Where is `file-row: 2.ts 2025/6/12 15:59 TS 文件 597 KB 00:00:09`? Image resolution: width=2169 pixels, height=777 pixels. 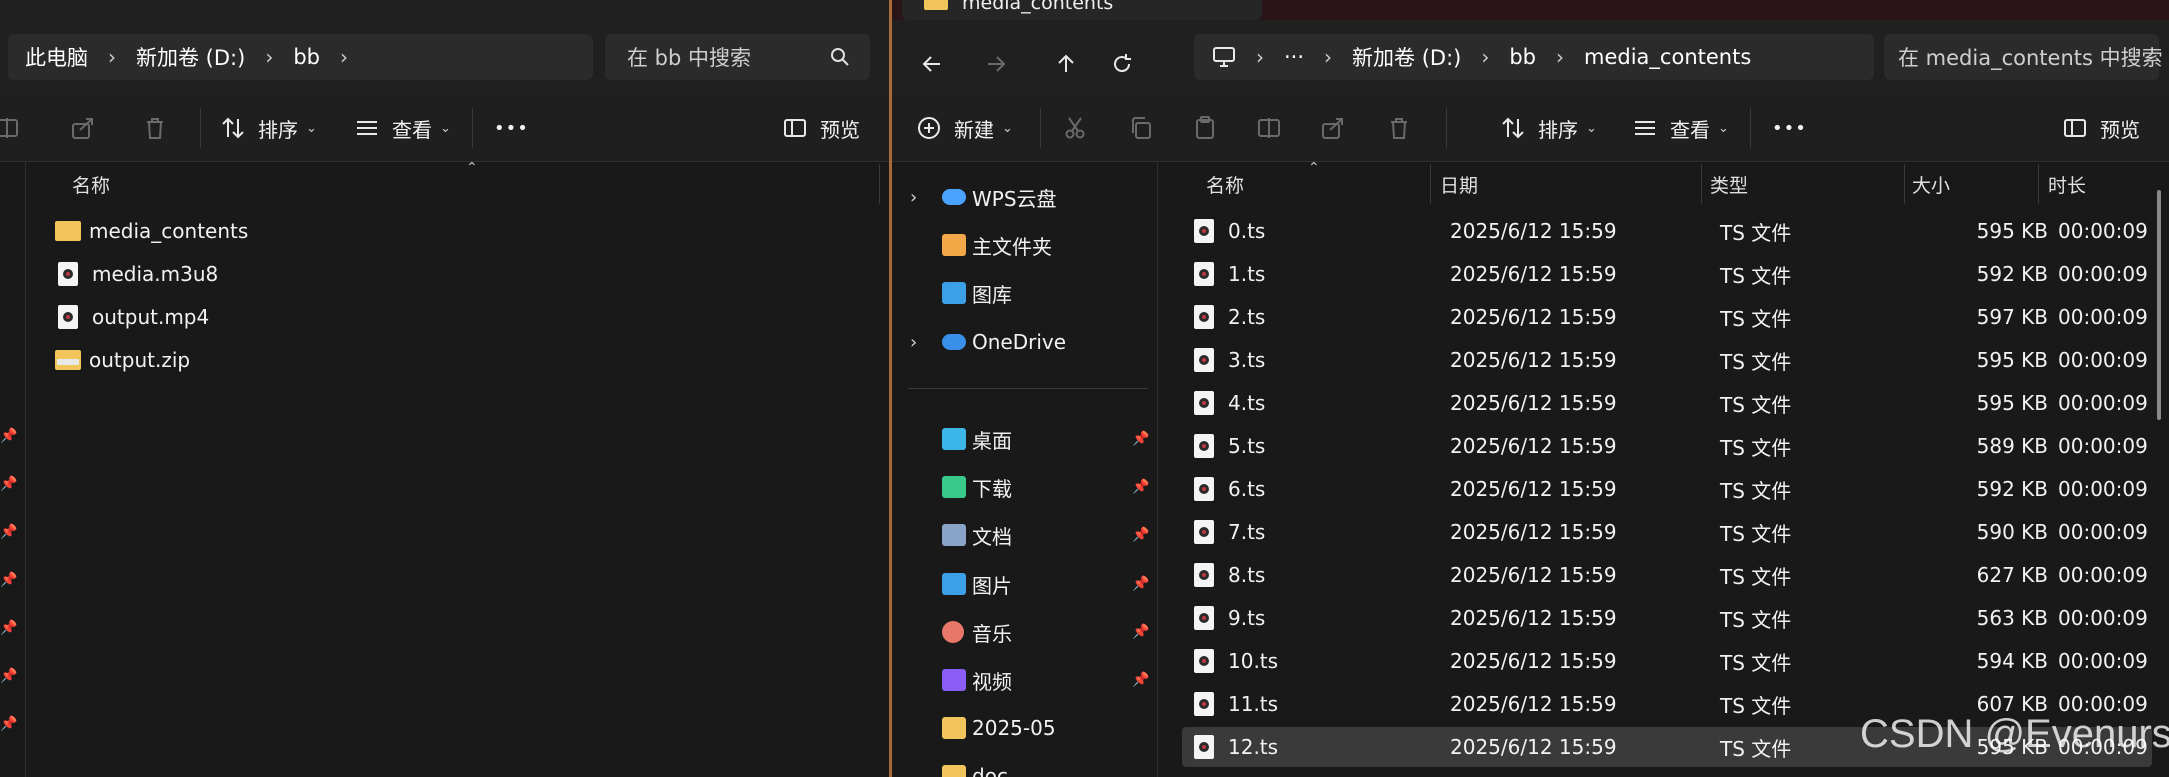 file-row: 2.ts 2025/6/12 15:59 TS 文件 597 KB 00:00:09 is located at coordinates (1667, 317).